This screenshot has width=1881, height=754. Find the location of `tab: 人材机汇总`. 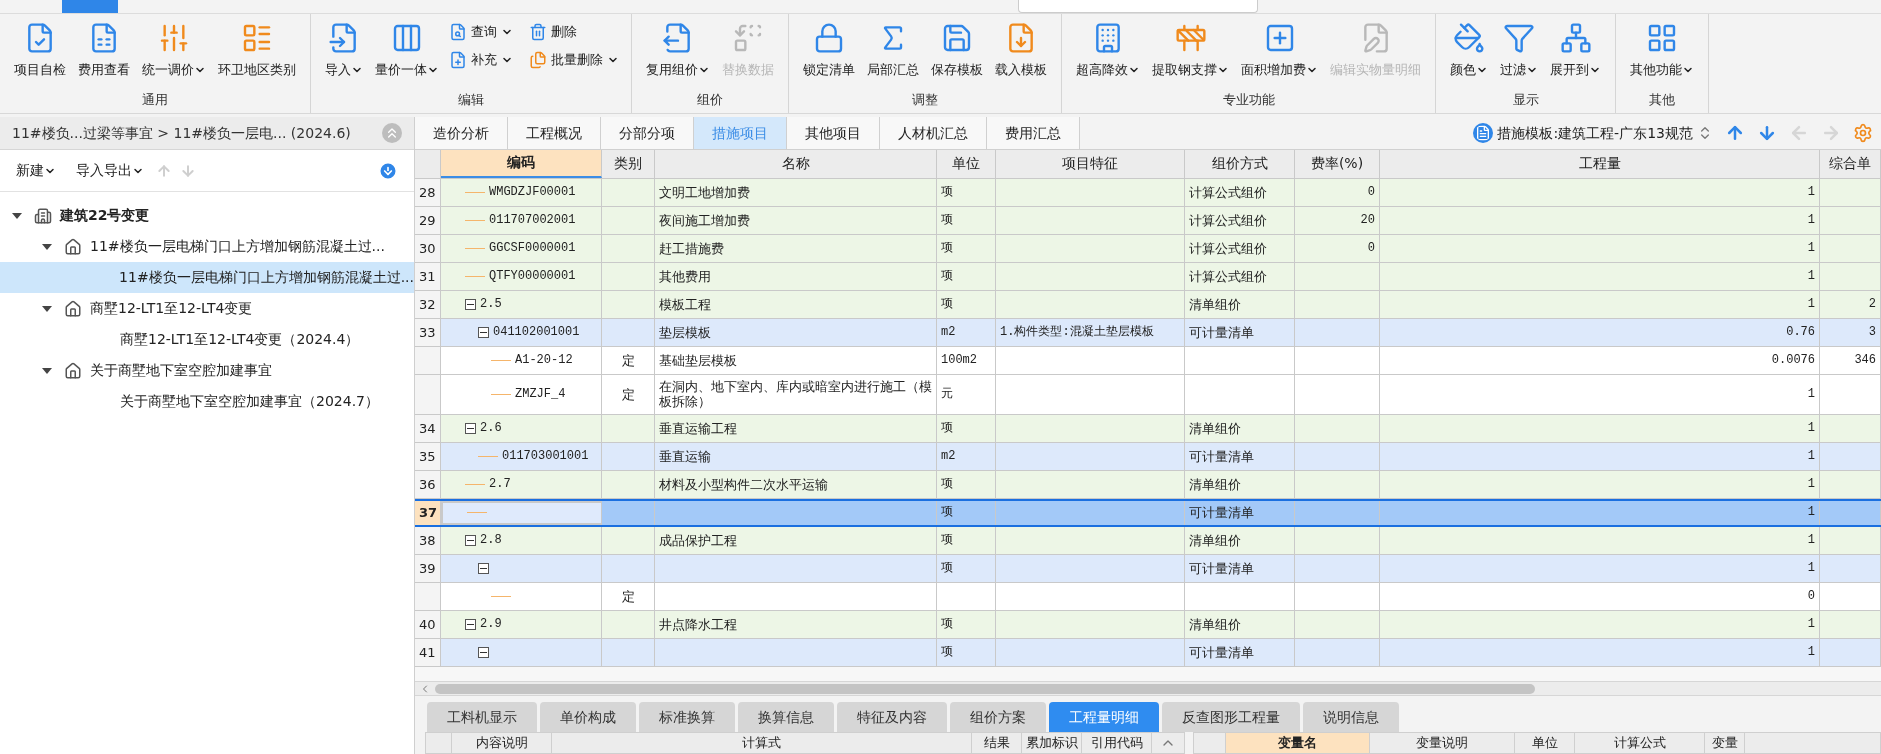

tab: 人材机汇总 is located at coordinates (933, 133).